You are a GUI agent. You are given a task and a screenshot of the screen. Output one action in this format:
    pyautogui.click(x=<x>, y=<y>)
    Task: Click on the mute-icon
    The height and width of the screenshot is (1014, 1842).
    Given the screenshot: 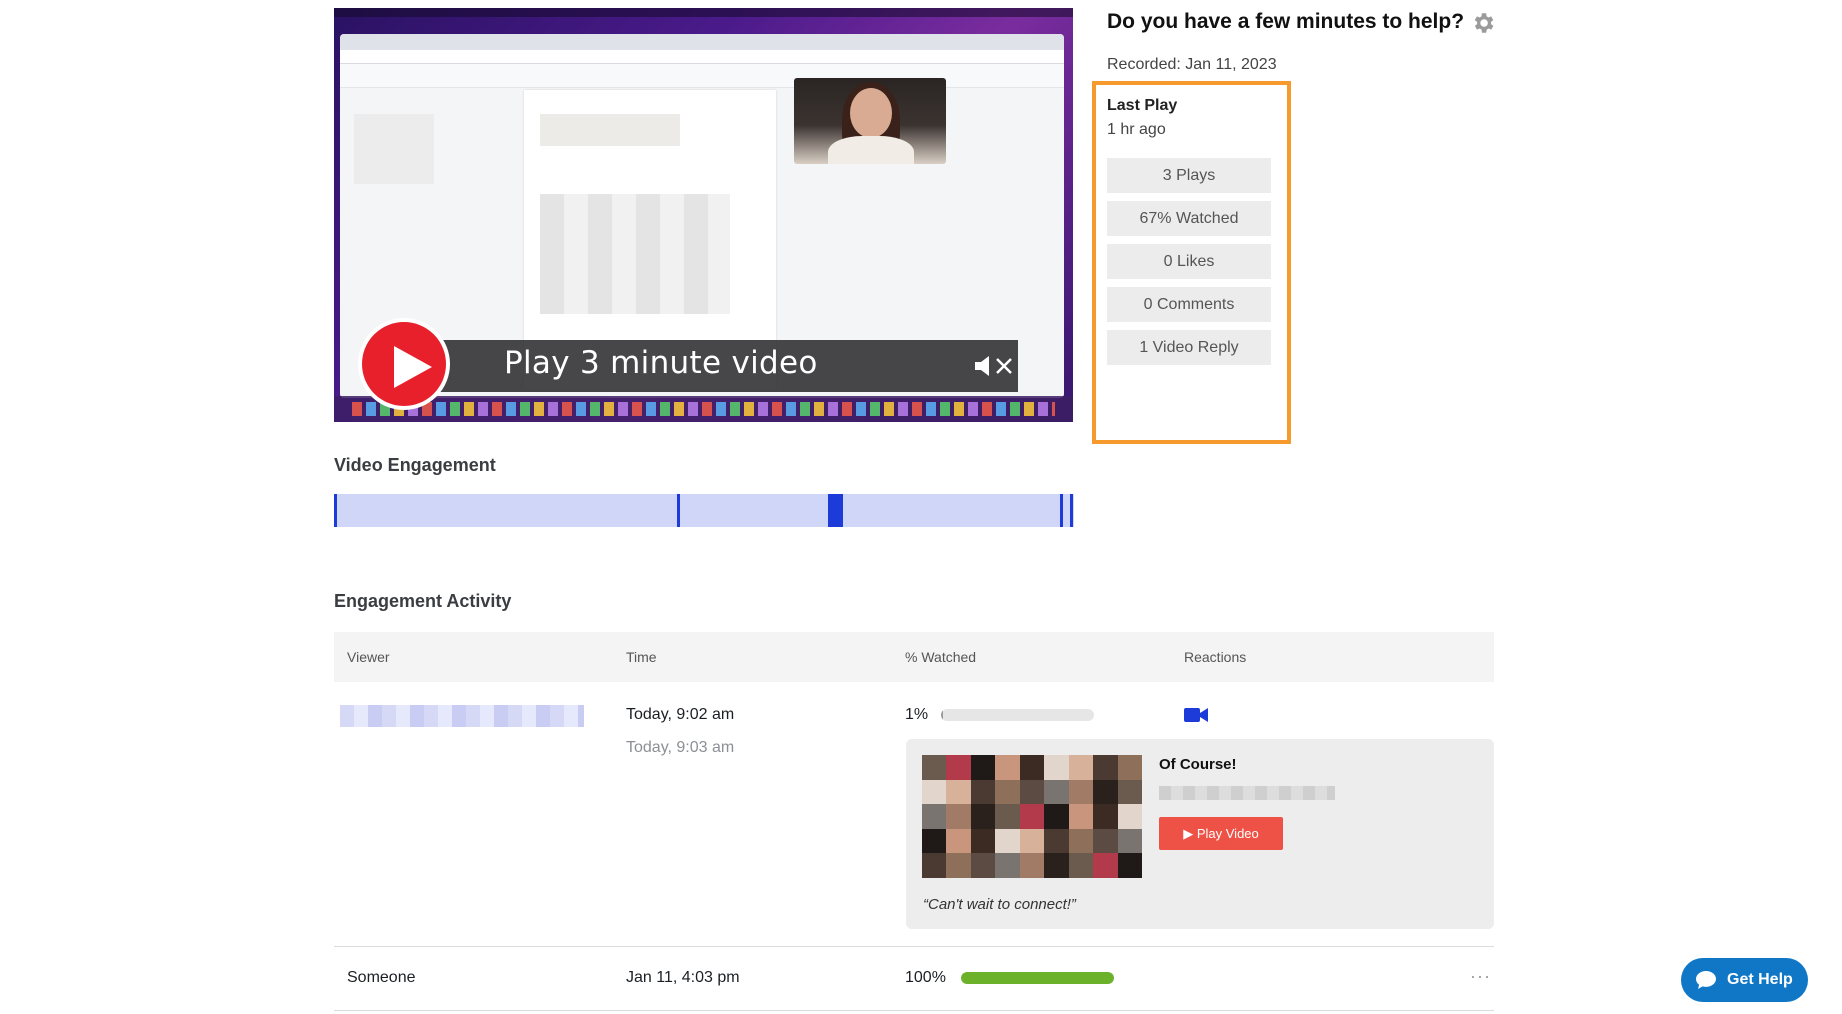 What is the action you would take?
    pyautogui.click(x=995, y=366)
    